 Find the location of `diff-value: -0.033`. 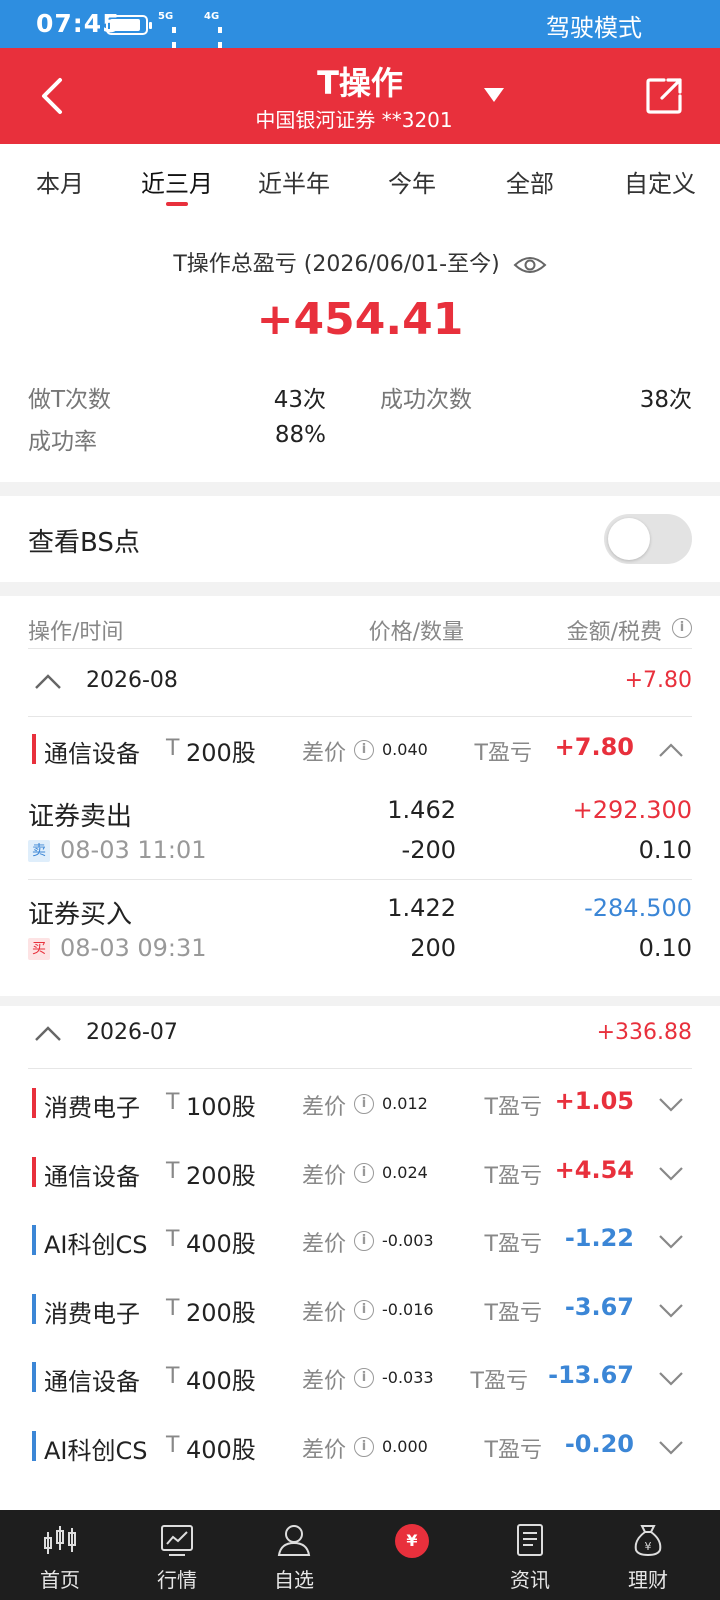

diff-value: -0.033 is located at coordinates (408, 1377).